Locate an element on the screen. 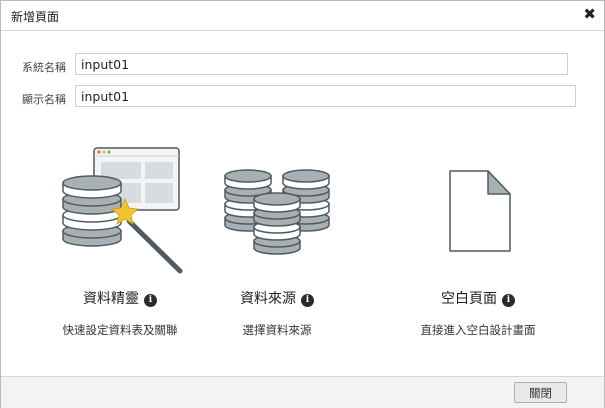 This screenshot has height=408, width=605. close-button: 關閉 is located at coordinates (540, 392).